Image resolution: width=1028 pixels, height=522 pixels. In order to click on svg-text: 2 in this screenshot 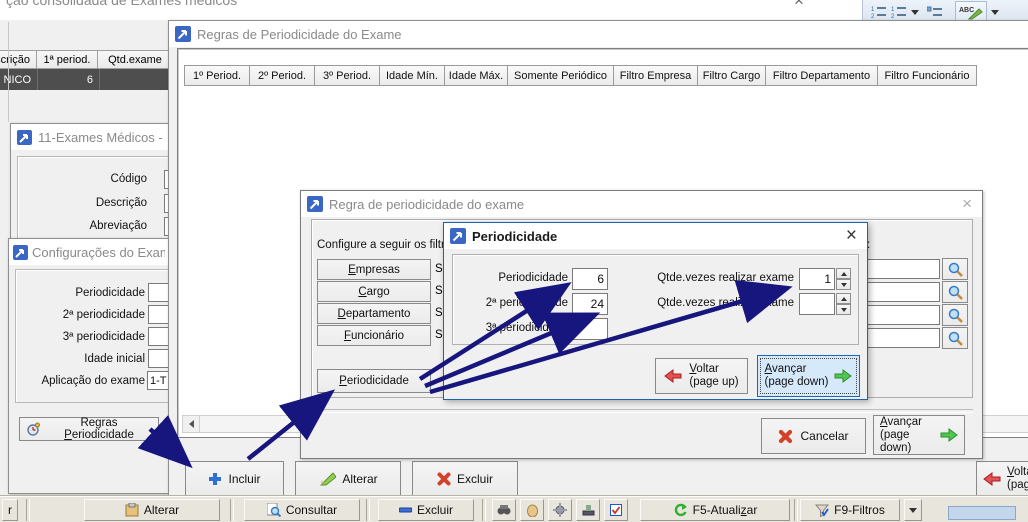, I will do `click(873, 16)`.